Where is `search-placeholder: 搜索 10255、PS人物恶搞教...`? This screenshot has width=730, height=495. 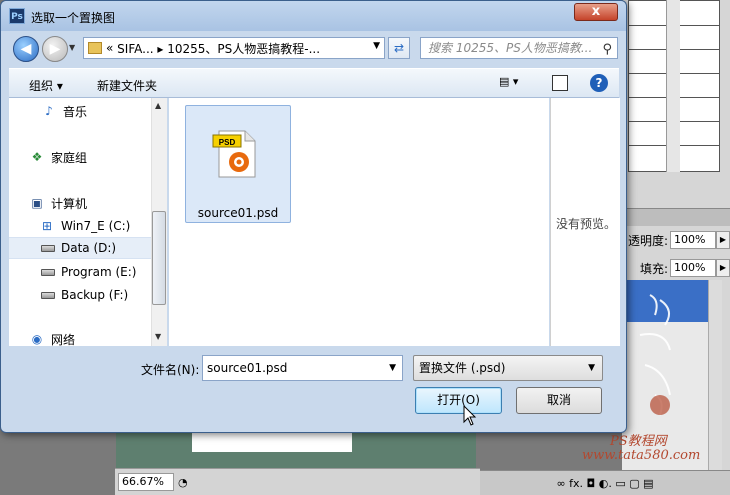
search-placeholder: 搜索 10255、PS人物恶搞教... is located at coordinates (510, 48).